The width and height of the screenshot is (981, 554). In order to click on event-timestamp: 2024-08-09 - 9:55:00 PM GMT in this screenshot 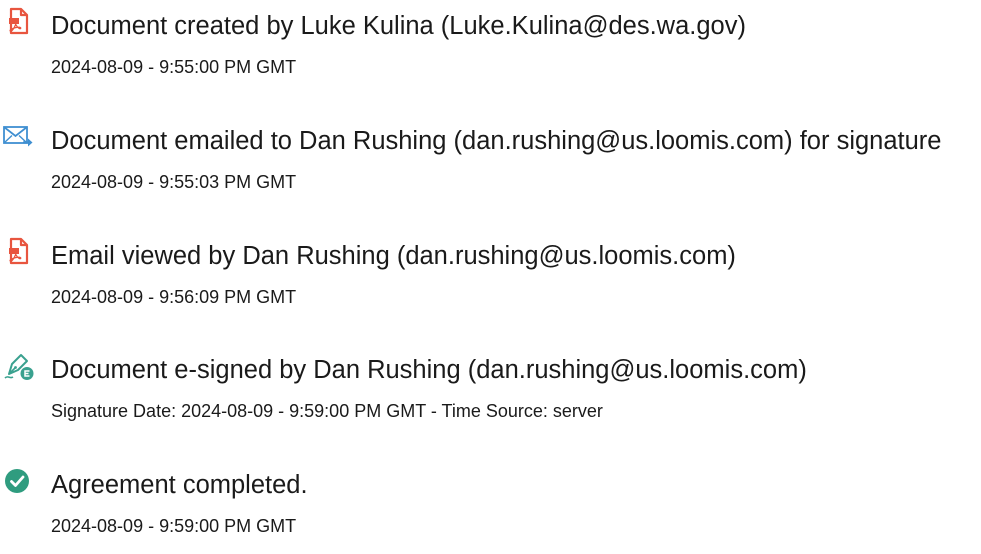, I will do `click(174, 67)`.